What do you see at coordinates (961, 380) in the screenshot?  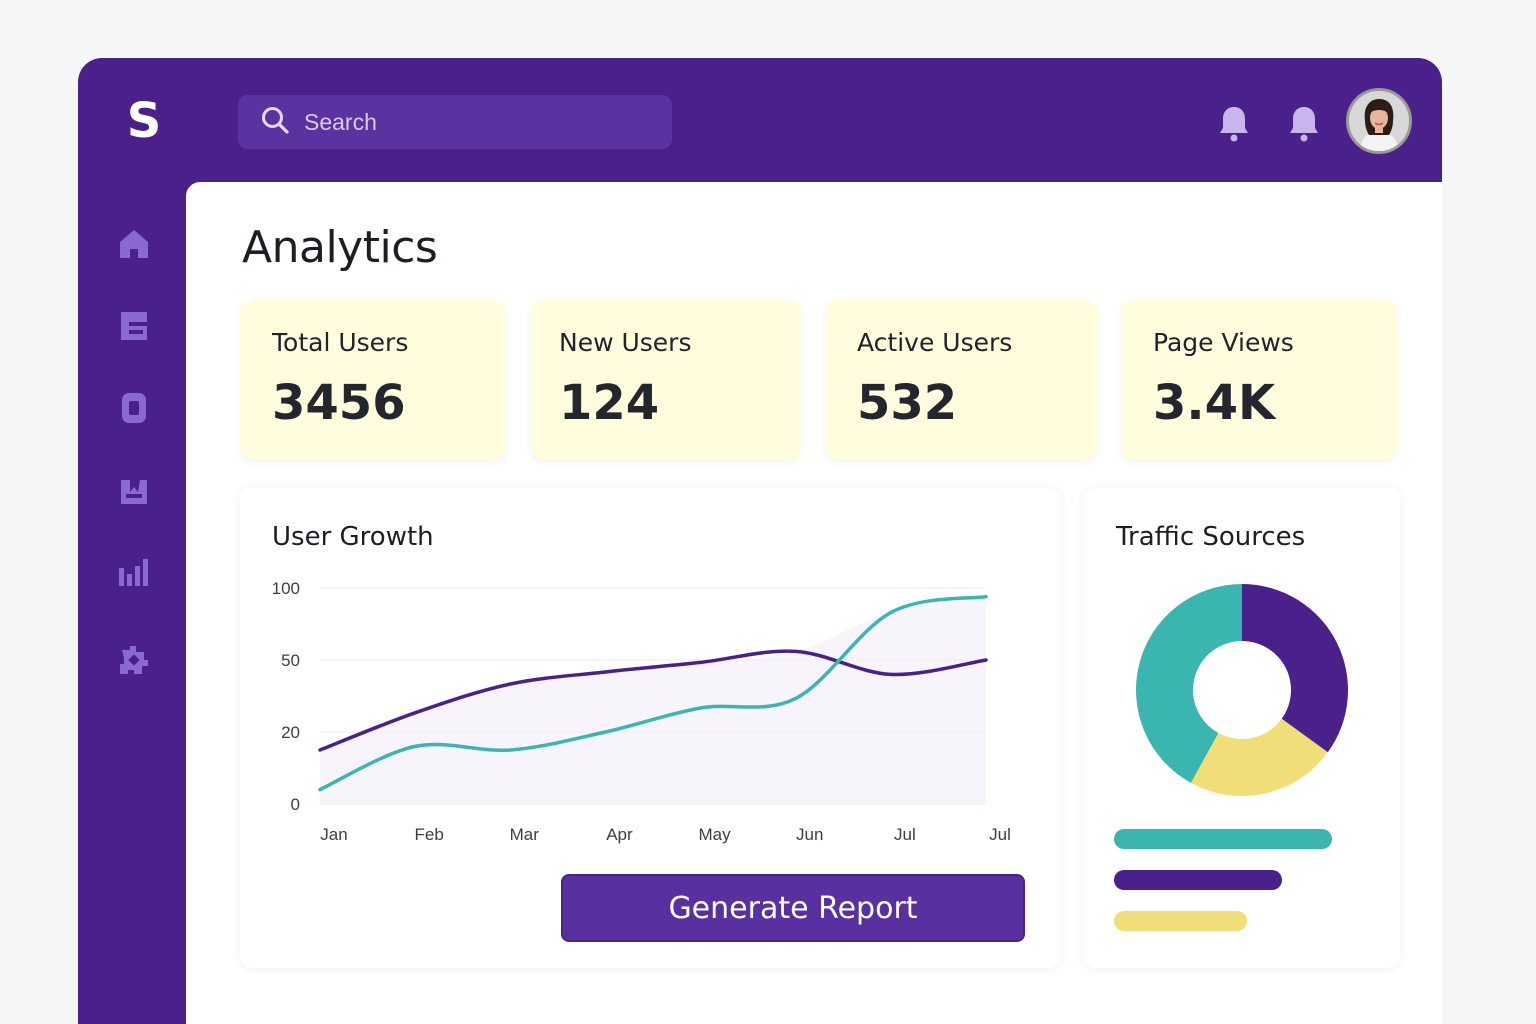 I see `stat-card-active-users: Active Users 532` at bounding box center [961, 380].